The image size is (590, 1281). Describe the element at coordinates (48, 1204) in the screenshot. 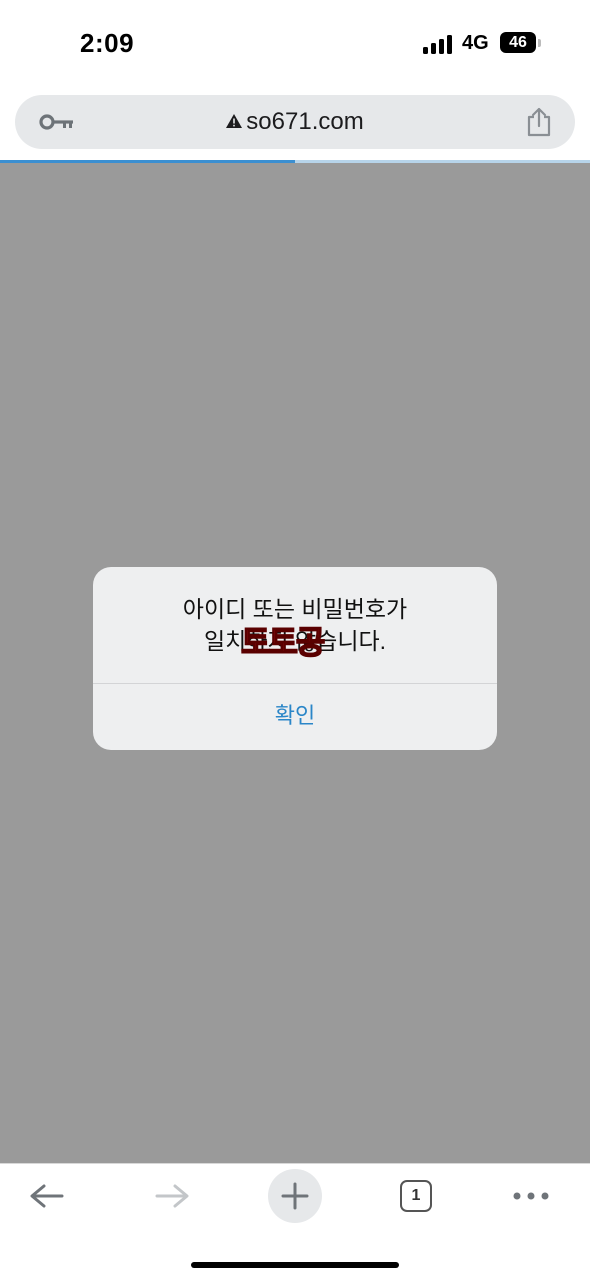

I see `back-arrow-icon` at that location.